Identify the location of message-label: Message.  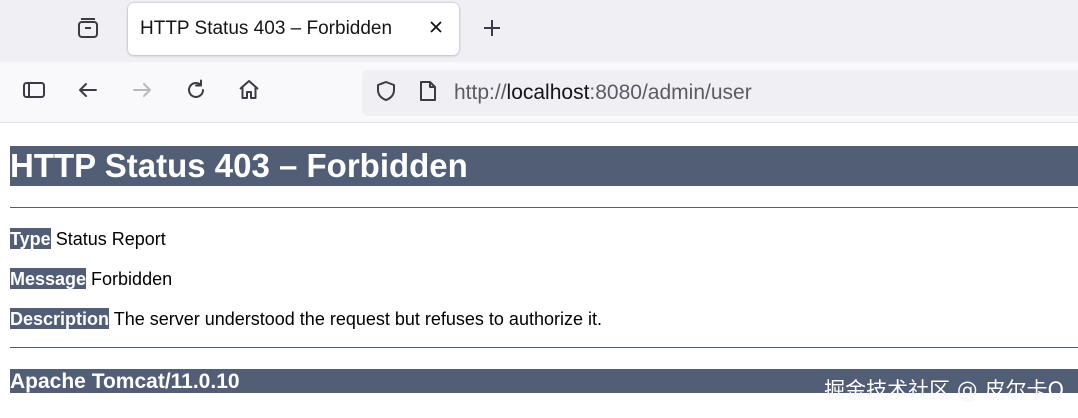
(48, 278).